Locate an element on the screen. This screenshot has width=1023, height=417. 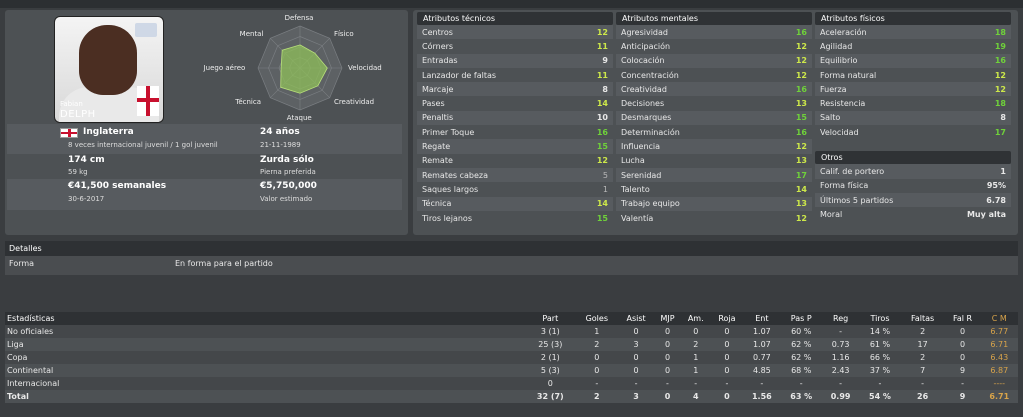
radar-label: Técnica is located at coordinates (248, 101).